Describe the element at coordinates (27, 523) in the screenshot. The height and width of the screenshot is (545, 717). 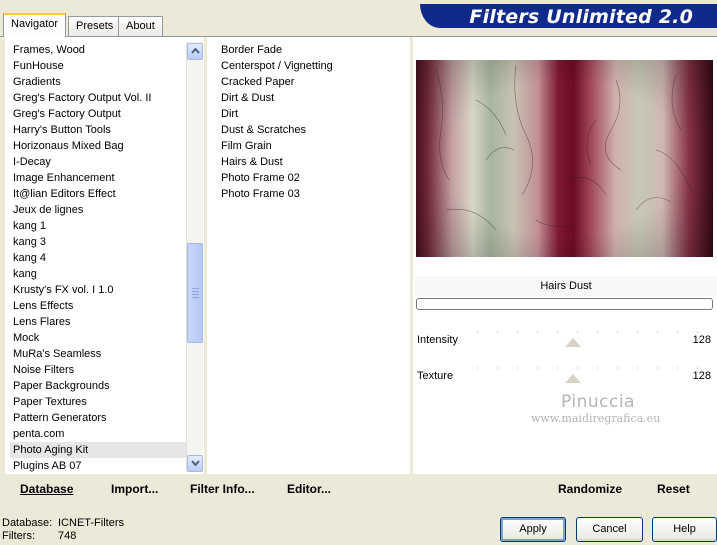
I see `status-database-label: Database:` at that location.